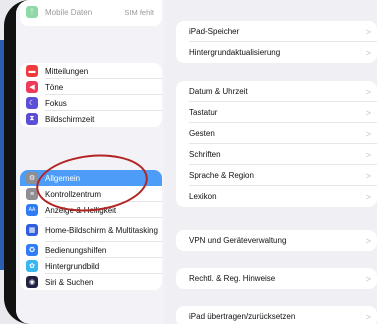  Describe the element at coordinates (32, 12) in the screenshot. I see `antenna-icon: ᛉ` at that location.